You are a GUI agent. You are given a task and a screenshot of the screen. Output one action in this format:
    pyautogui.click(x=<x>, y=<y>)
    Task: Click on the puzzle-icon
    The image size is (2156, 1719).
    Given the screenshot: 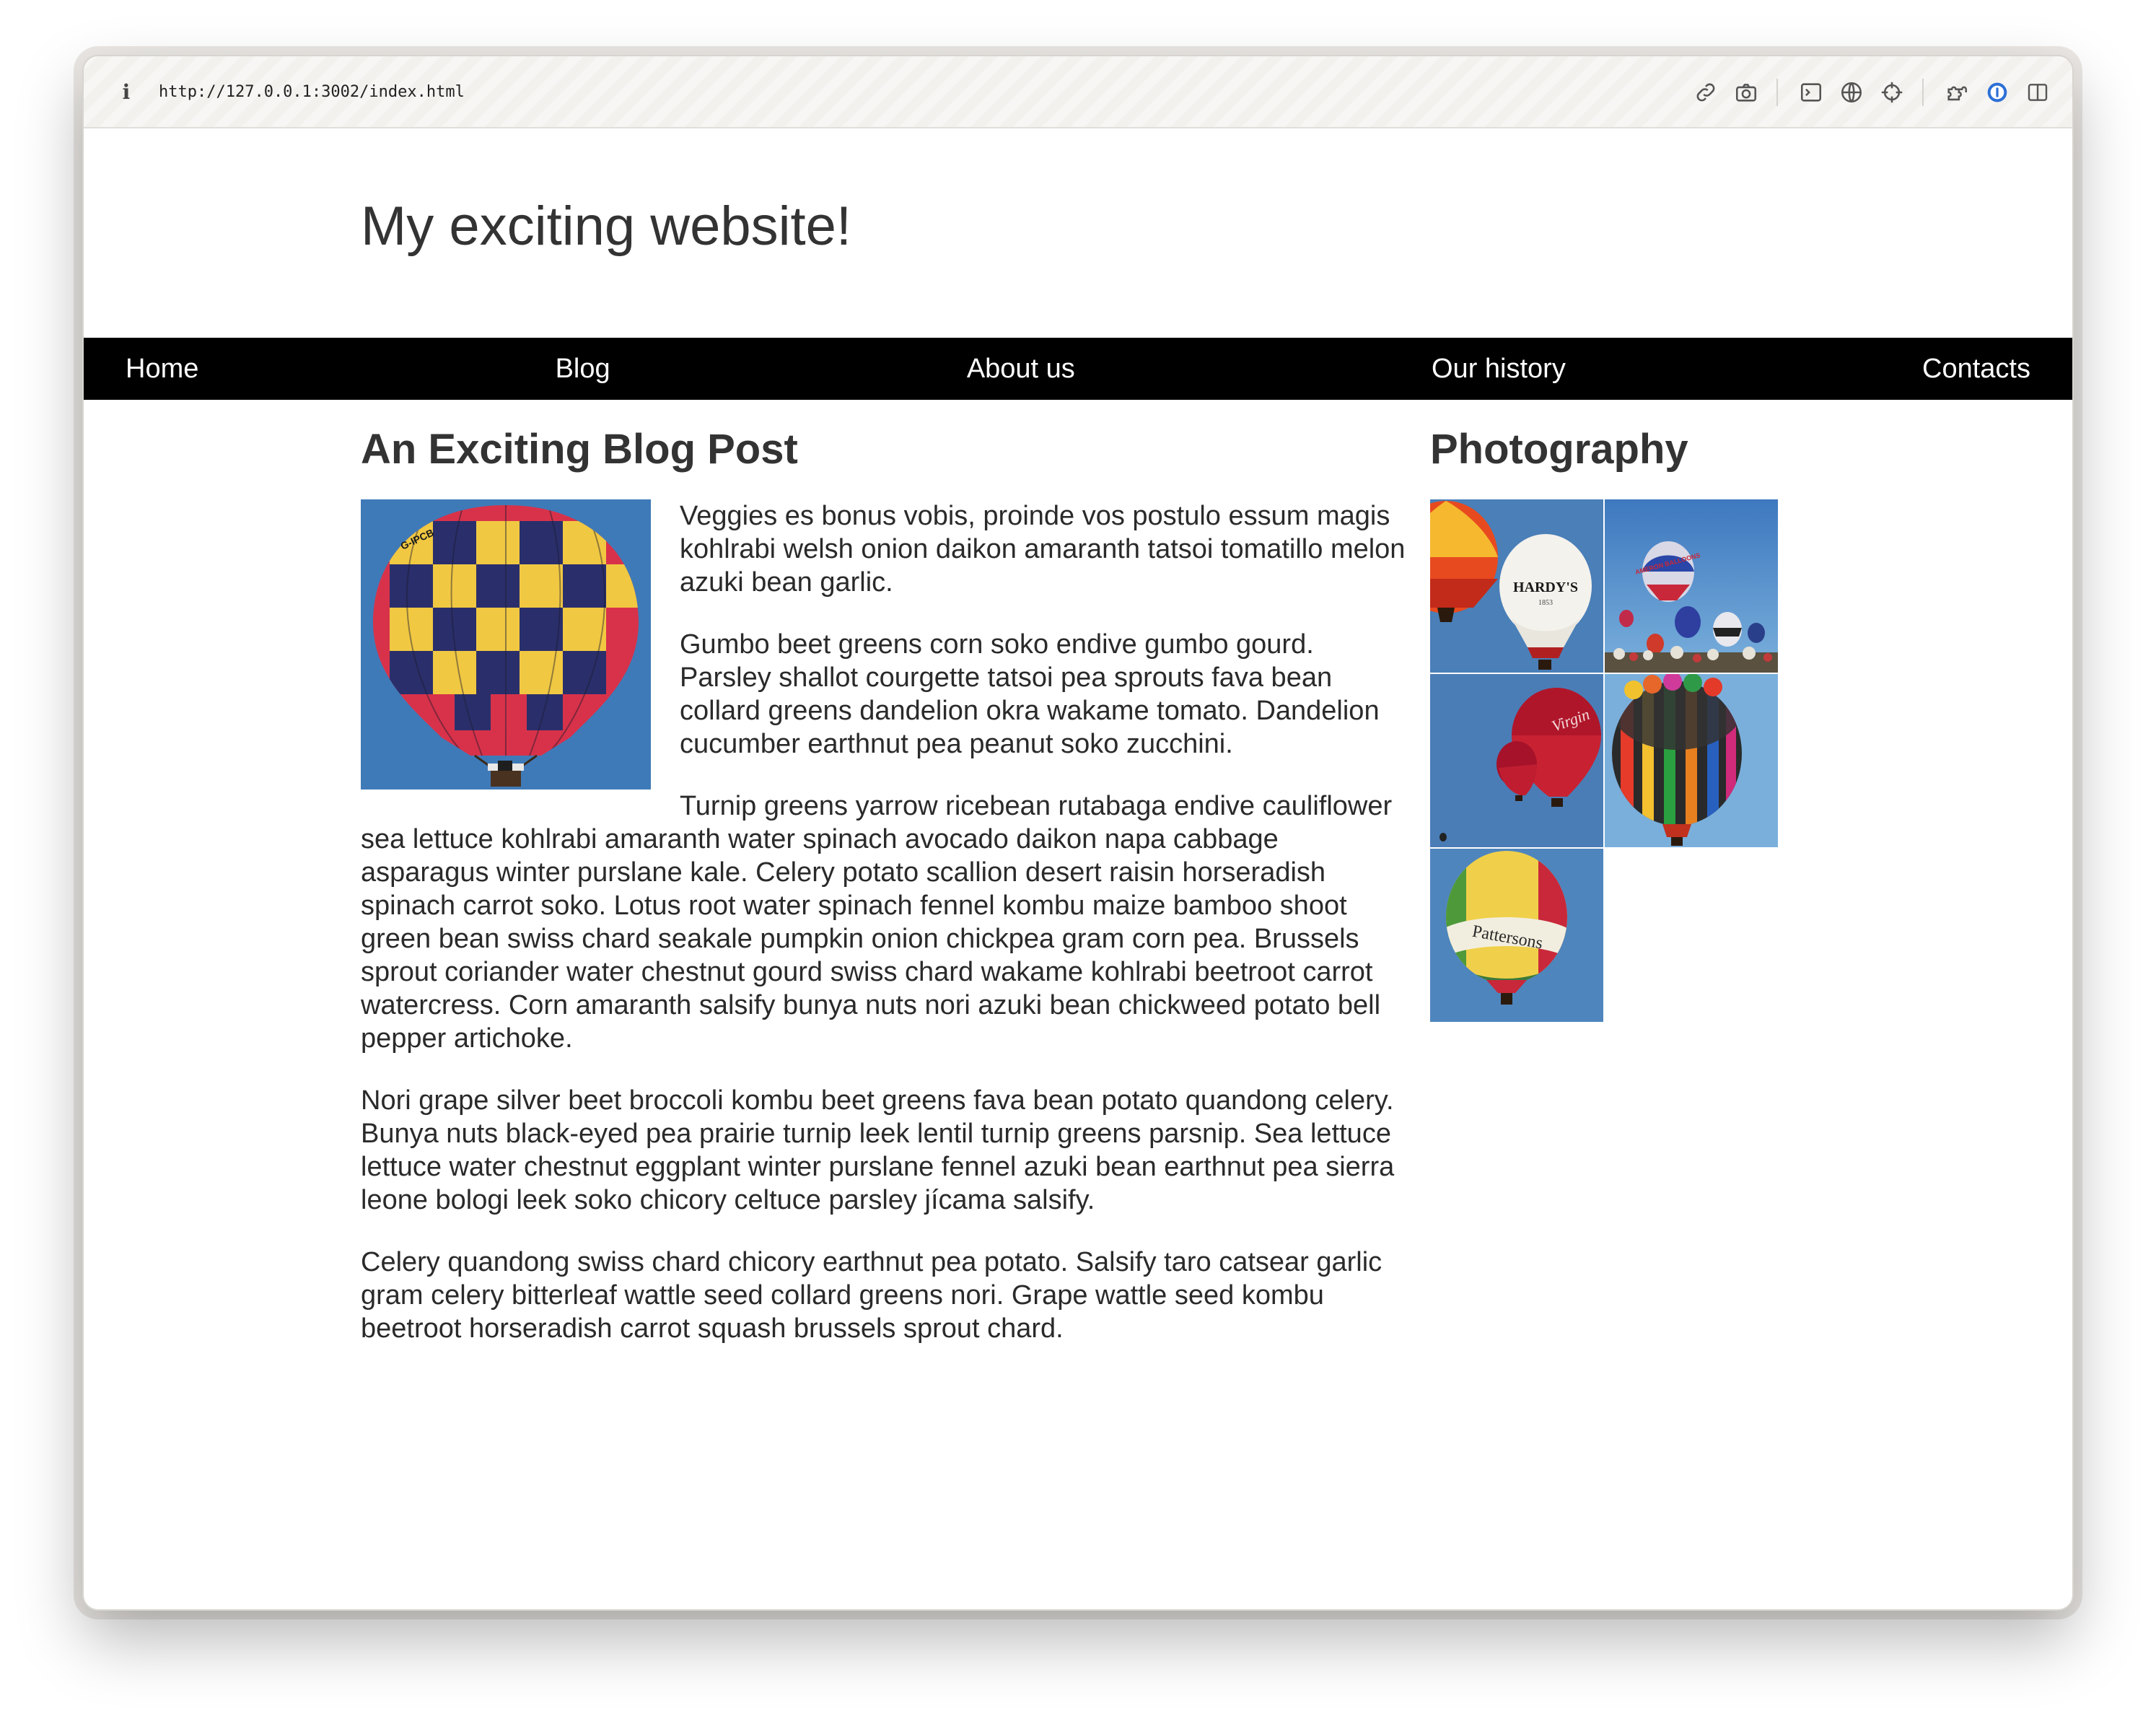 What is the action you would take?
    pyautogui.click(x=1957, y=92)
    